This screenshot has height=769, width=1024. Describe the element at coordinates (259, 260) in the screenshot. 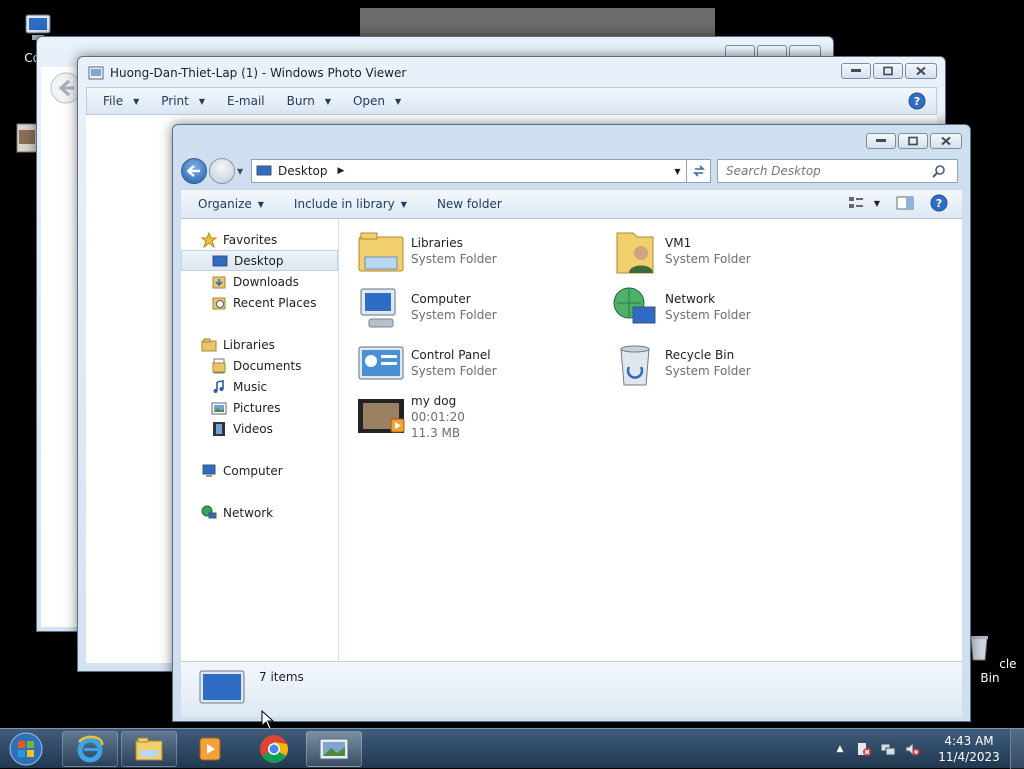

I see `nav-desktop: Desktop` at that location.